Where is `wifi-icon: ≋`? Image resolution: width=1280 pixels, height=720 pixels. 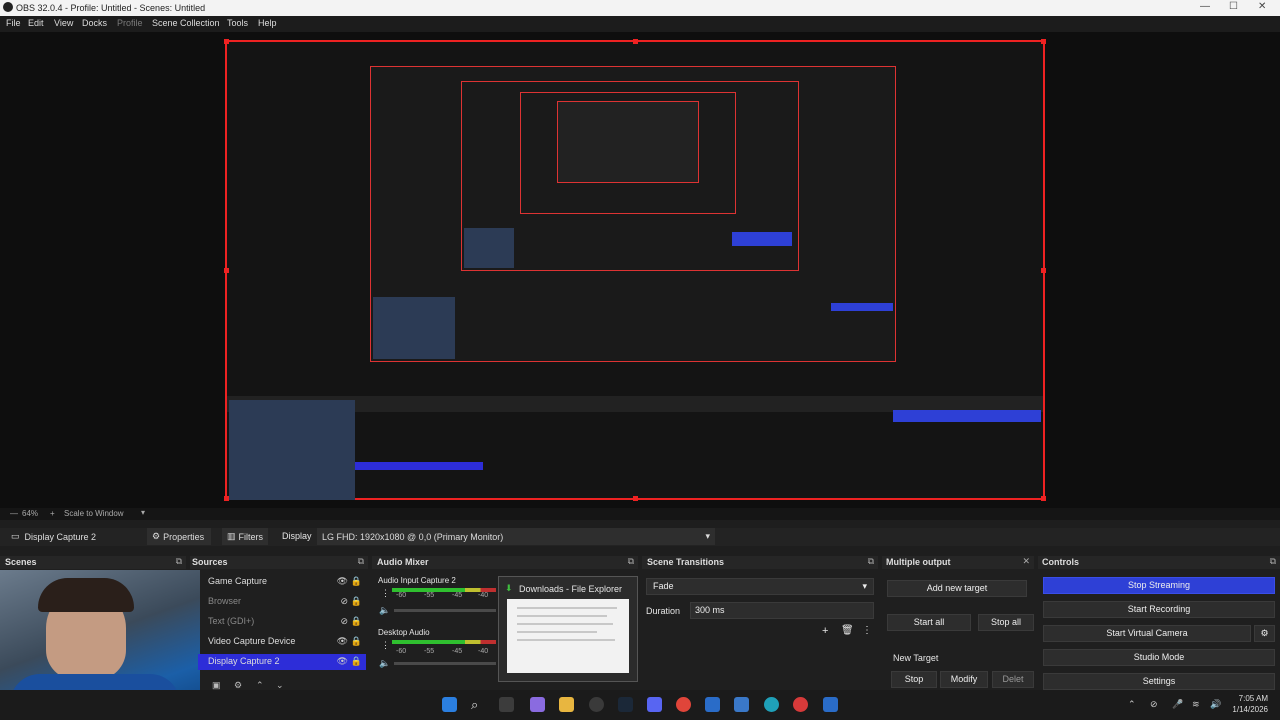 wifi-icon: ≋ is located at coordinates (1196, 704).